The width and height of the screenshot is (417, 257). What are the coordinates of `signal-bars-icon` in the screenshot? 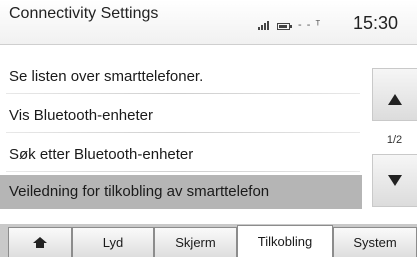 It's located at (263, 25).